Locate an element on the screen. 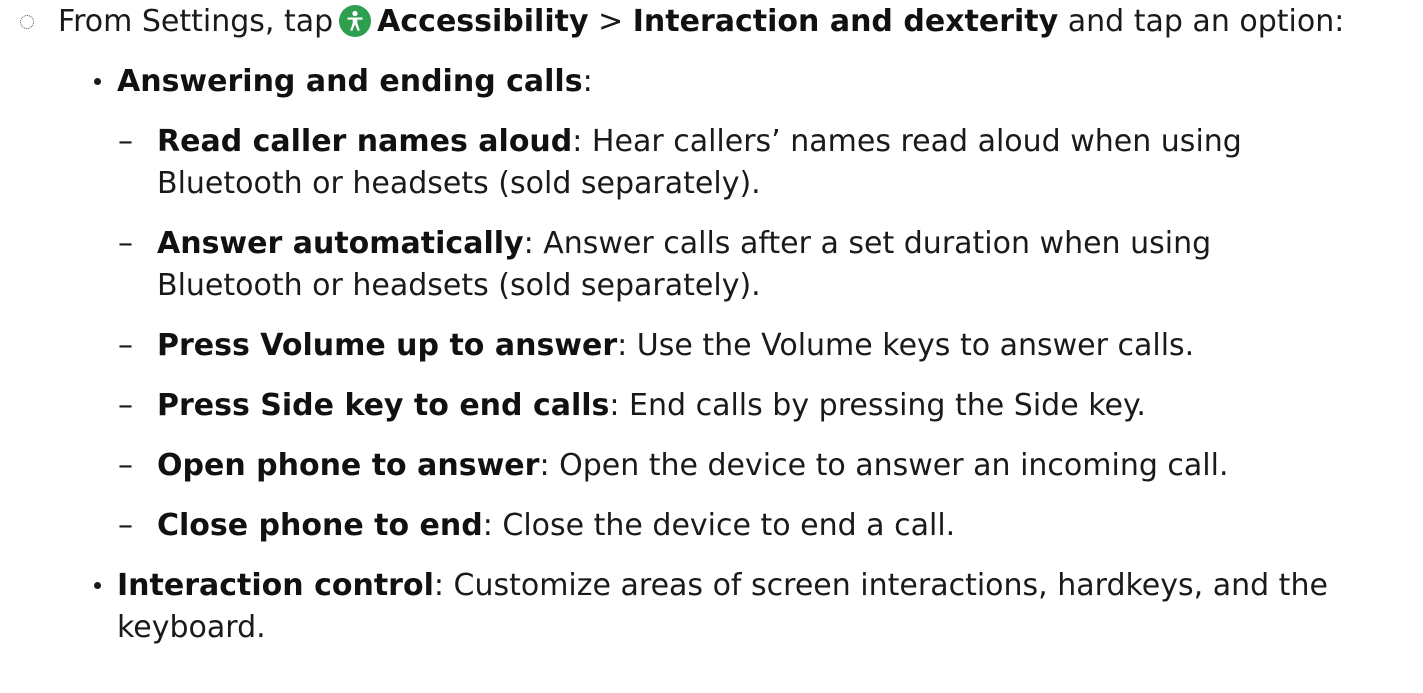  step-suffix: and tap an option: is located at coordinates (1206, 21).